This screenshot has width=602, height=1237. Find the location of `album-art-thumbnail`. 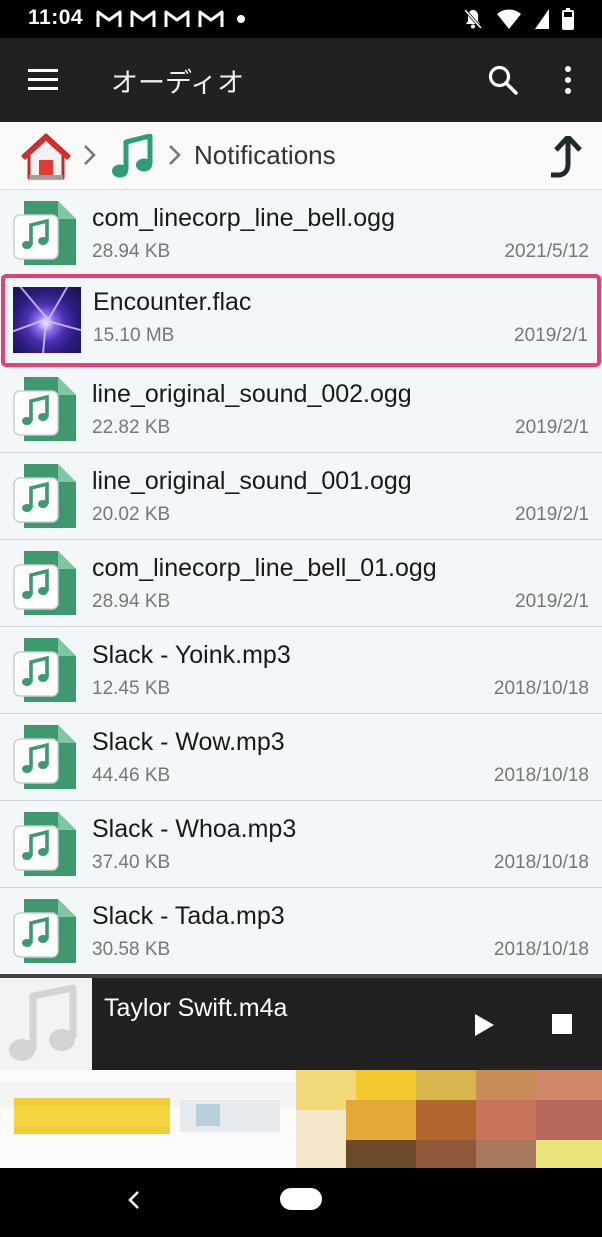

album-art-thumbnail is located at coordinates (47, 320).